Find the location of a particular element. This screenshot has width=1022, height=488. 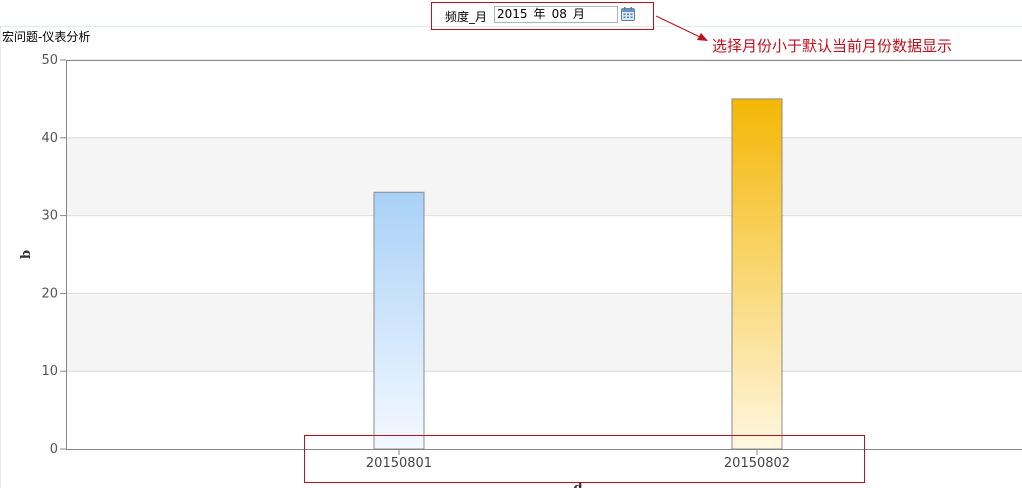

y-tick-label: 30 is located at coordinates (49, 216).